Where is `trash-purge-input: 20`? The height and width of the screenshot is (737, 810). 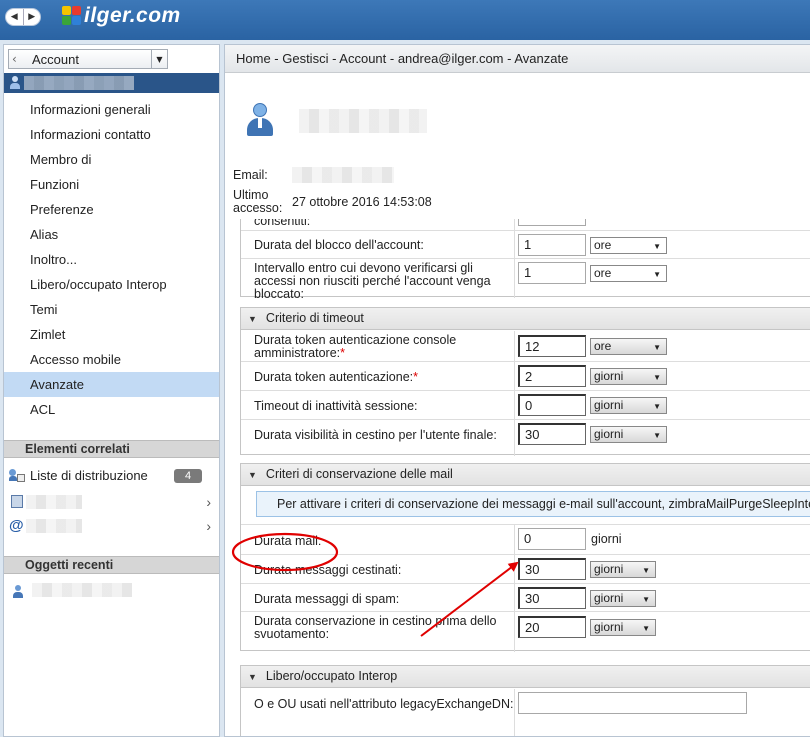
trash-purge-input: 20 is located at coordinates (552, 627).